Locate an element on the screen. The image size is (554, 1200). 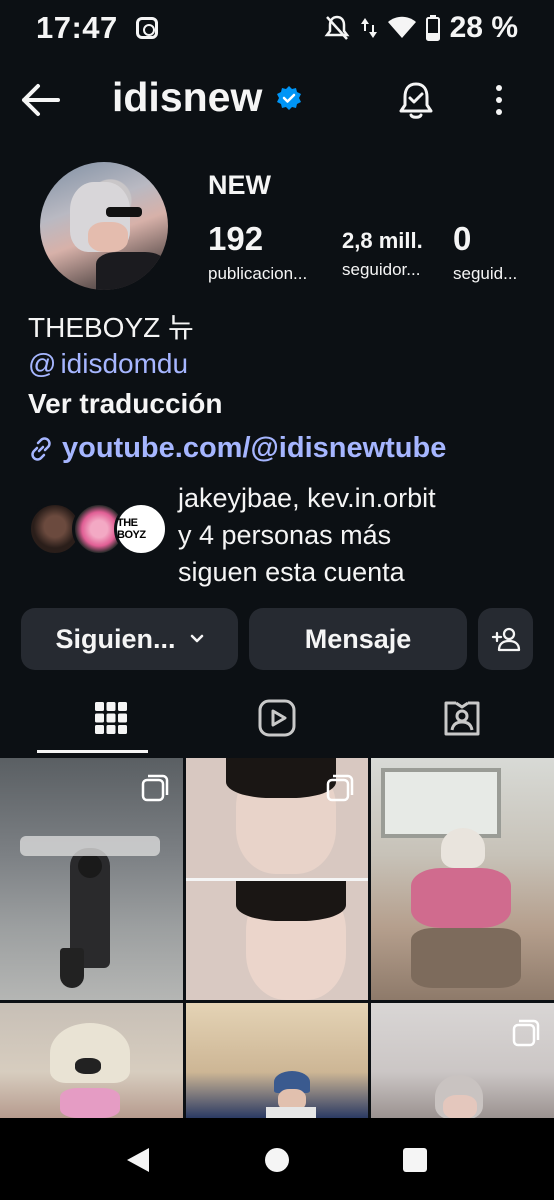
theboyz-logo: THE BOYZ is located at coordinates (131, 529).